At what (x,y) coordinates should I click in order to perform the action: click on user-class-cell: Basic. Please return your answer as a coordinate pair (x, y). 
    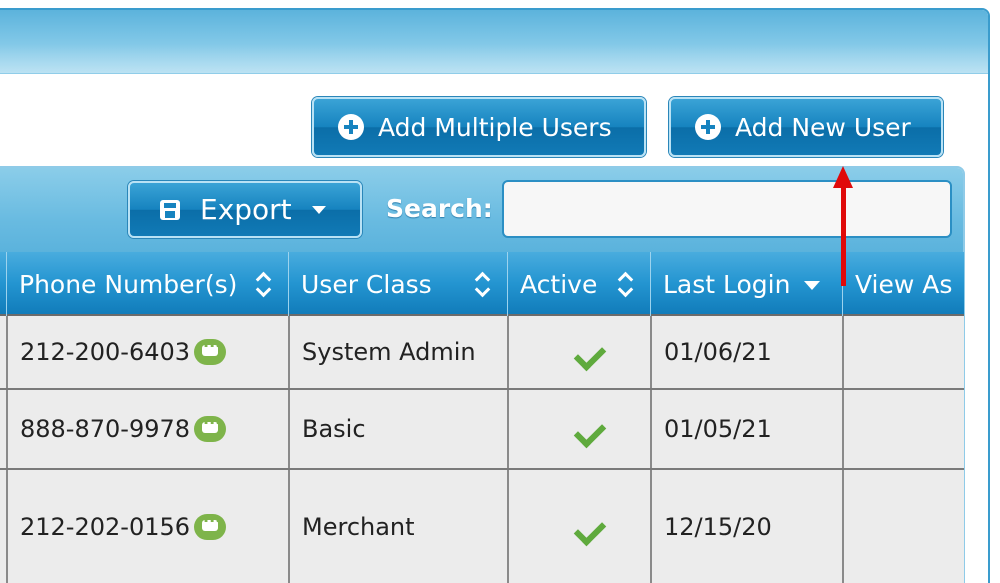
    Looking at the image, I should click on (397, 429).